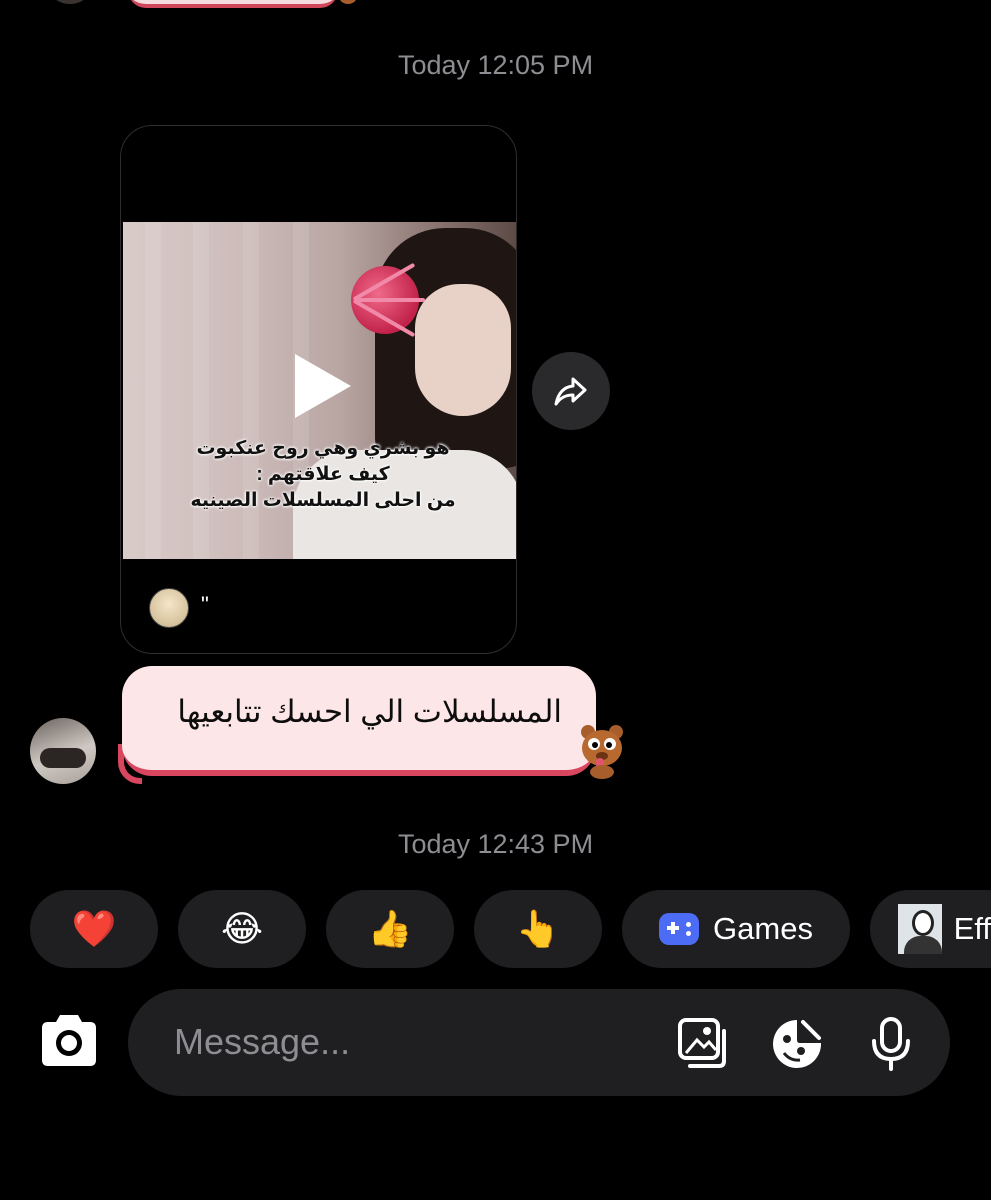  What do you see at coordinates (369, 711) in the screenshot?
I see `message-text: المسلسلات الي احسك تتابعيها` at bounding box center [369, 711].